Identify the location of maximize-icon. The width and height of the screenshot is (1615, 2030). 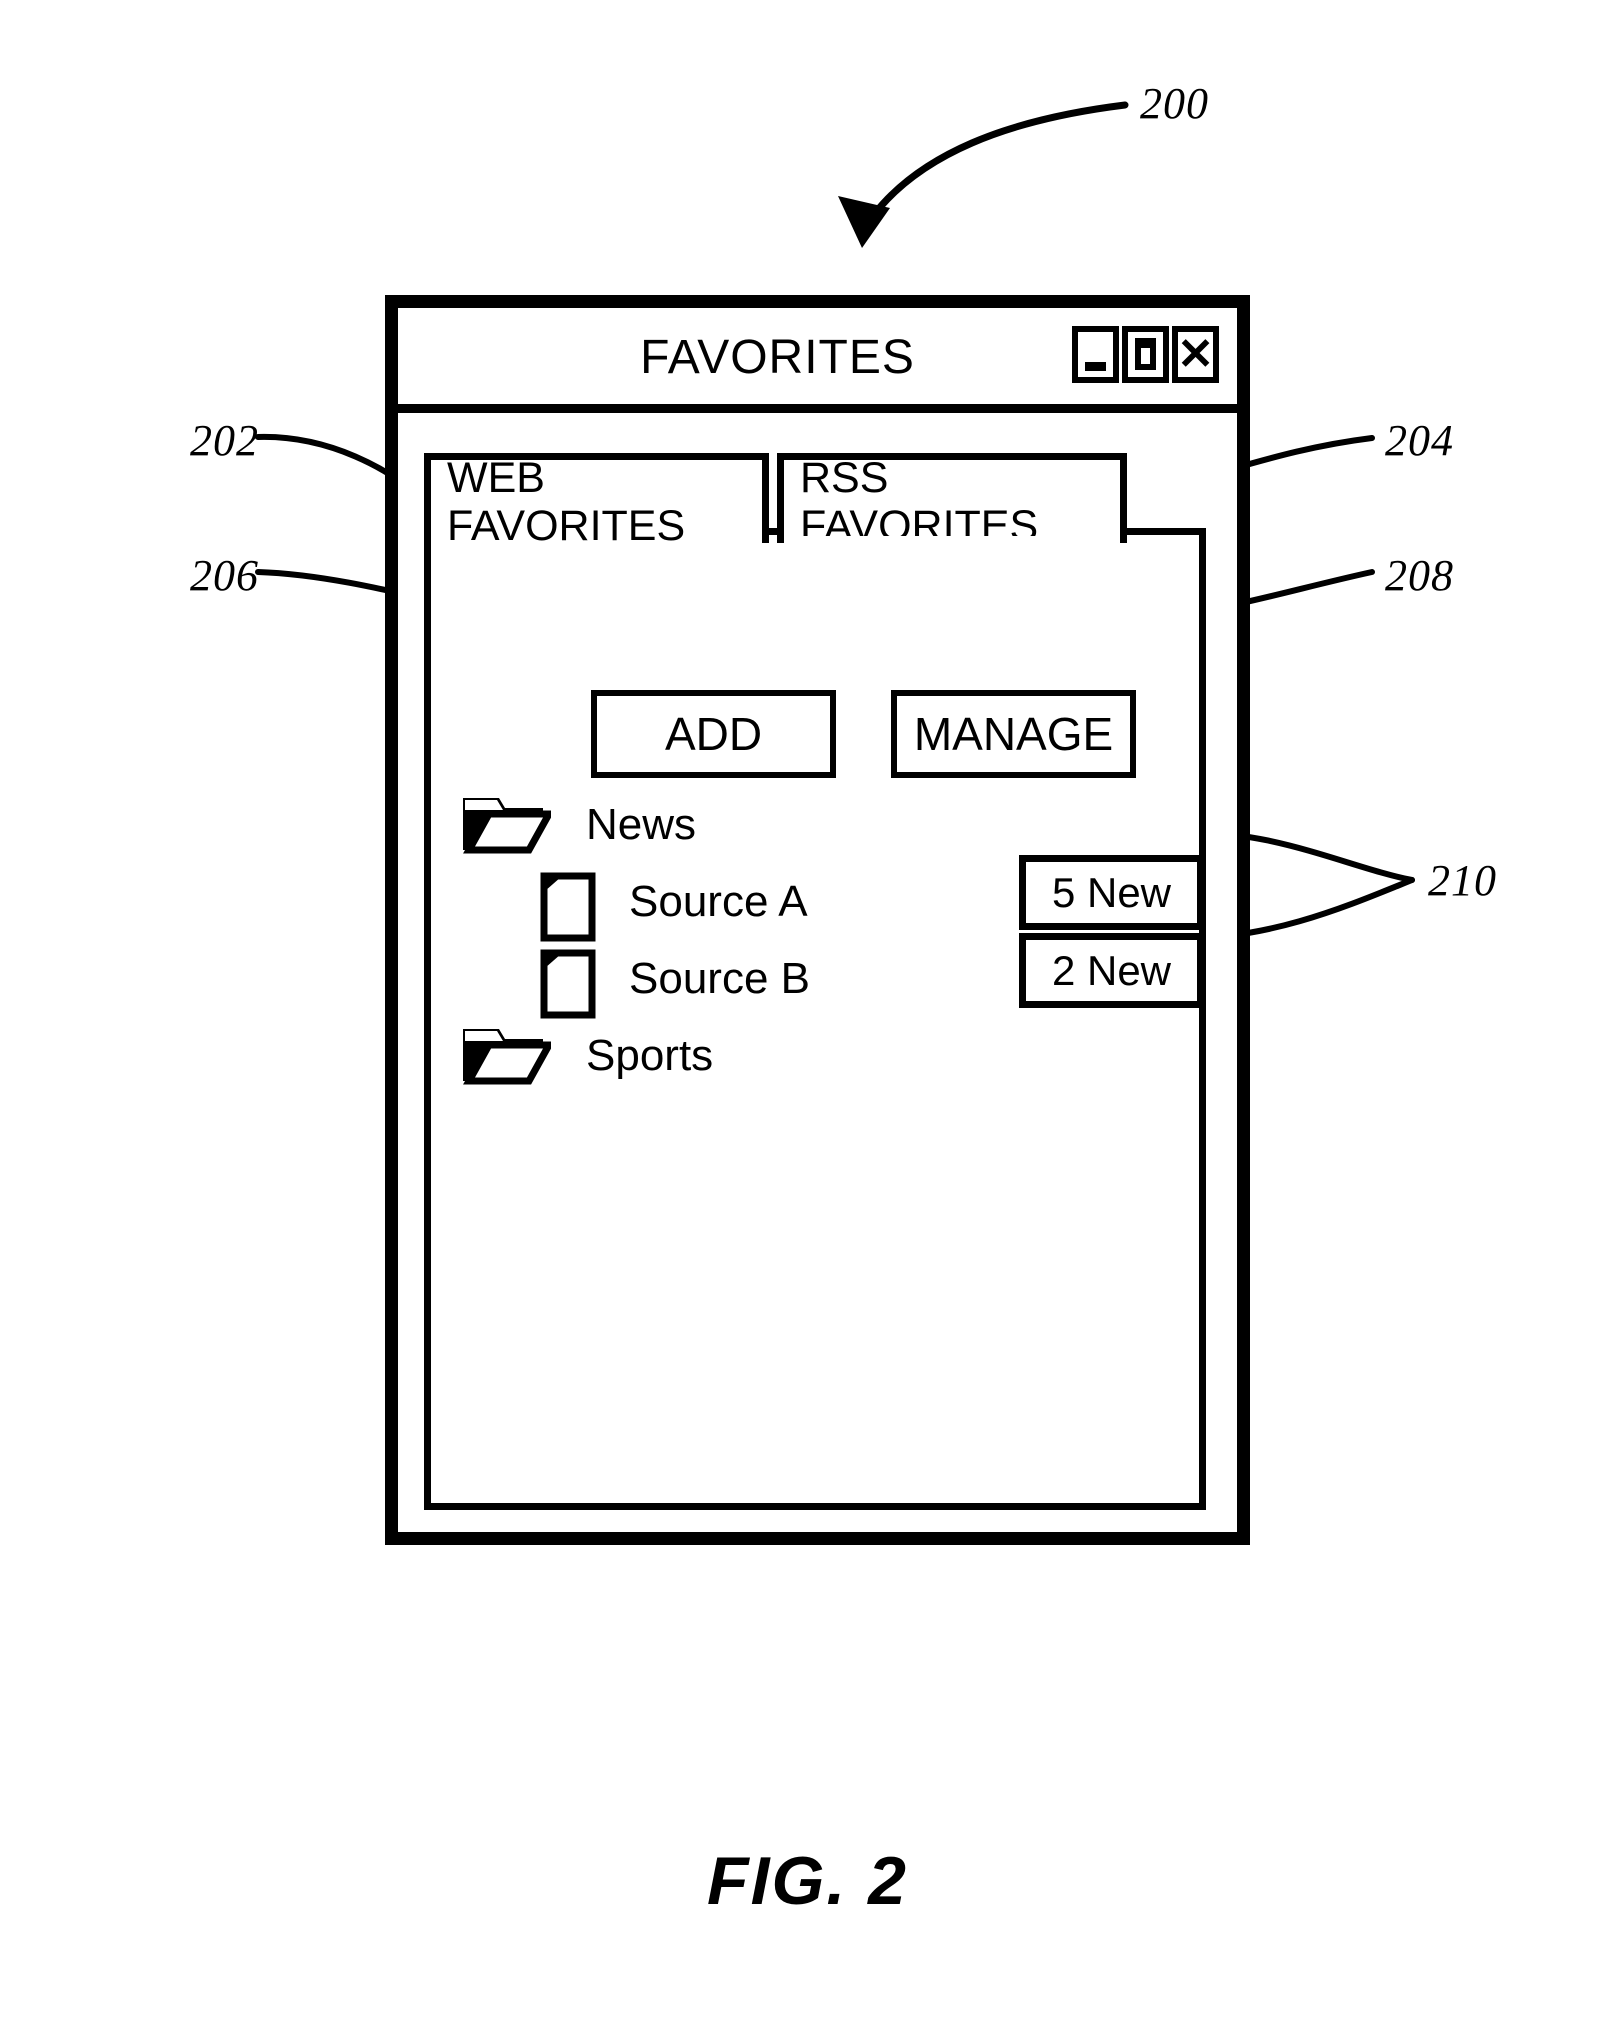
(1145, 354).